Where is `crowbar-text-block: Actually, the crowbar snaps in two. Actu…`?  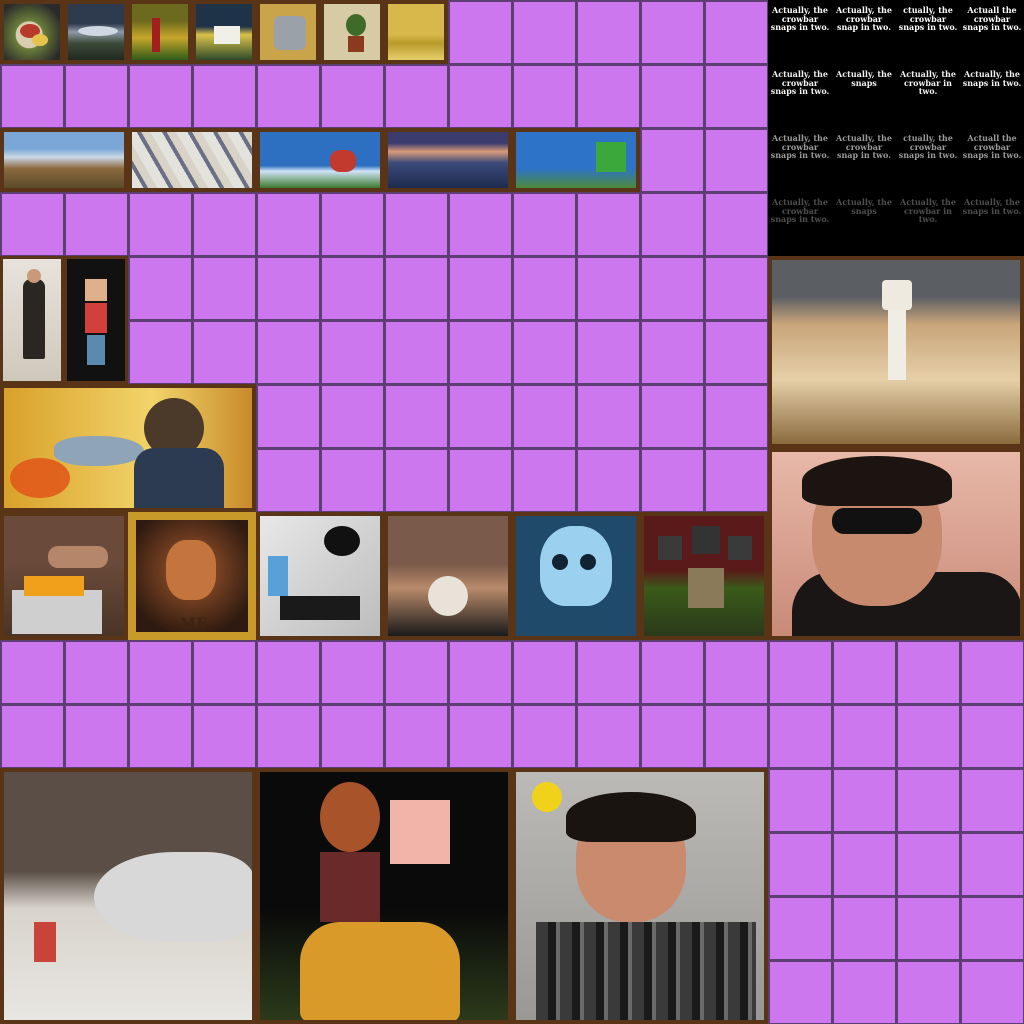
crowbar-text-block: Actually, the crowbar snaps in two. Actu… is located at coordinates (896, 128).